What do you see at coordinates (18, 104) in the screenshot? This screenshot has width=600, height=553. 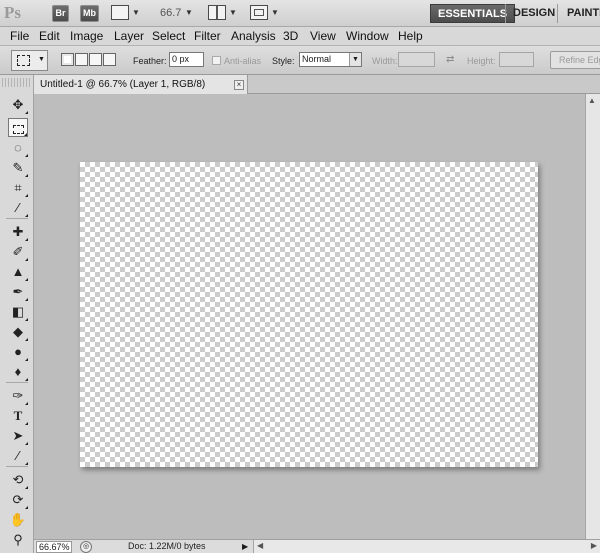 I see `move-tool-icon: ✥` at bounding box center [18, 104].